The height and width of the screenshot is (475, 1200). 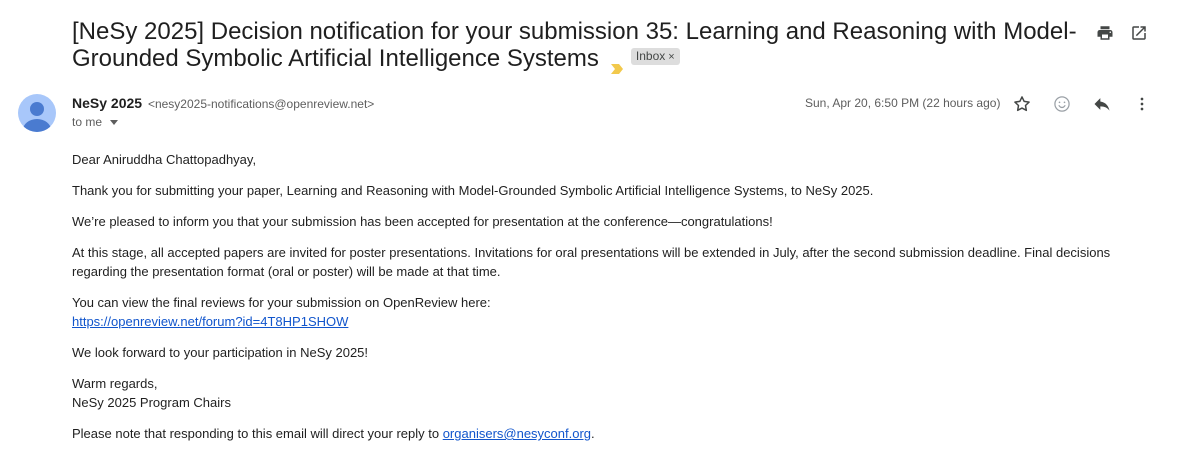 I want to click on remove-label-button: ×, so click(x=671, y=57).